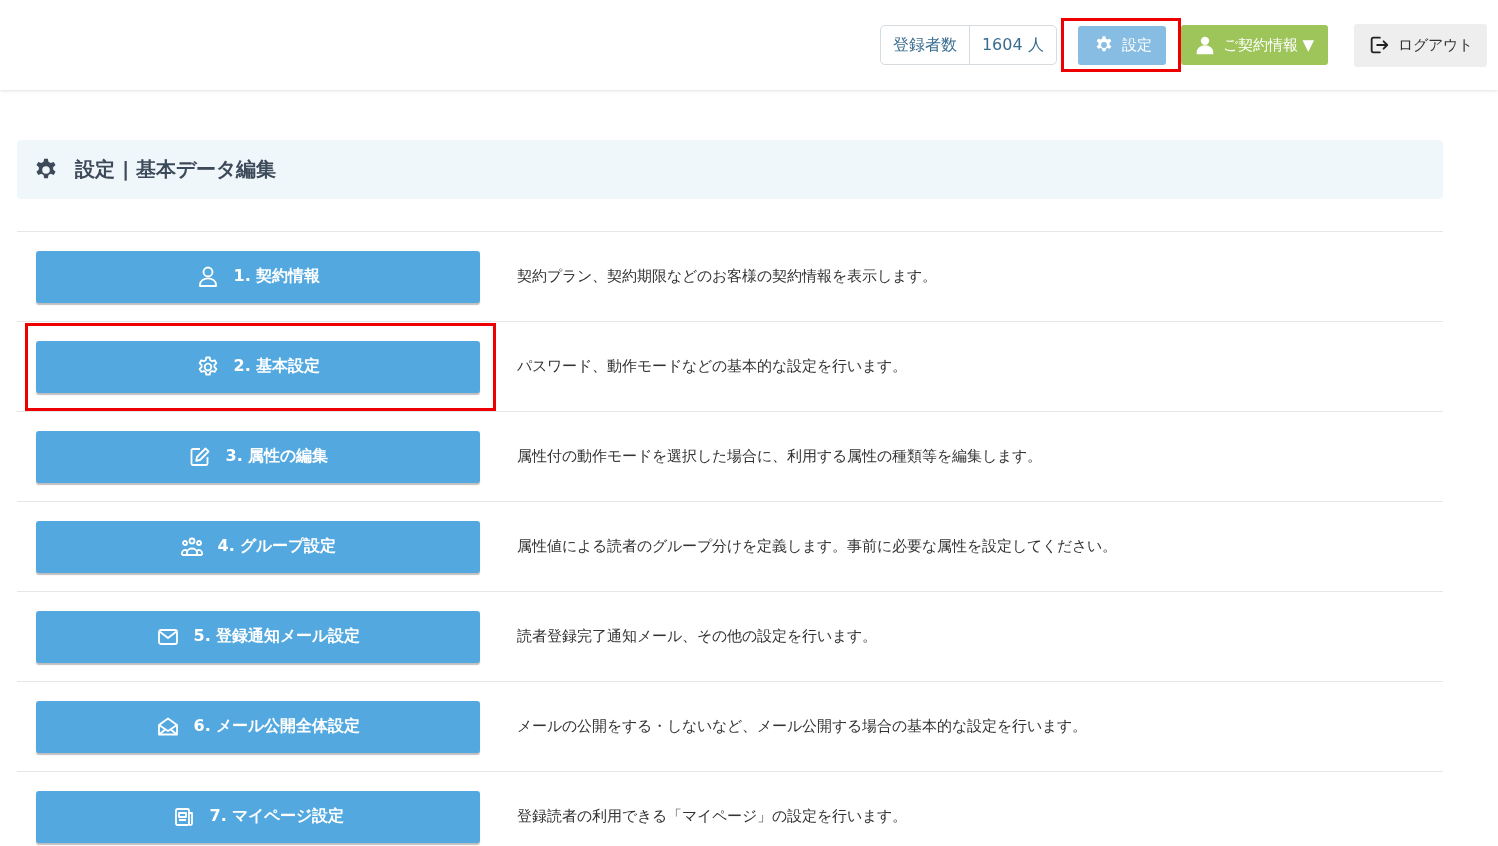 The image size is (1498, 846). I want to click on menu-button: 5. 登録通知メール設定, so click(258, 636).